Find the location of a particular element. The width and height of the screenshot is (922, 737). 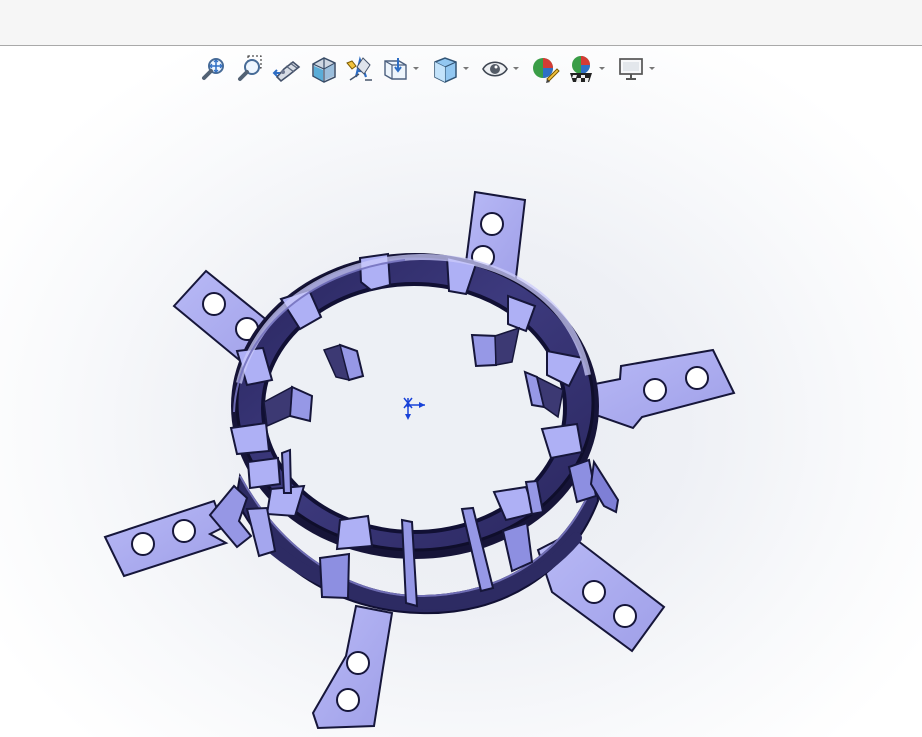

origin-triad-icon is located at coordinates (414, 408).